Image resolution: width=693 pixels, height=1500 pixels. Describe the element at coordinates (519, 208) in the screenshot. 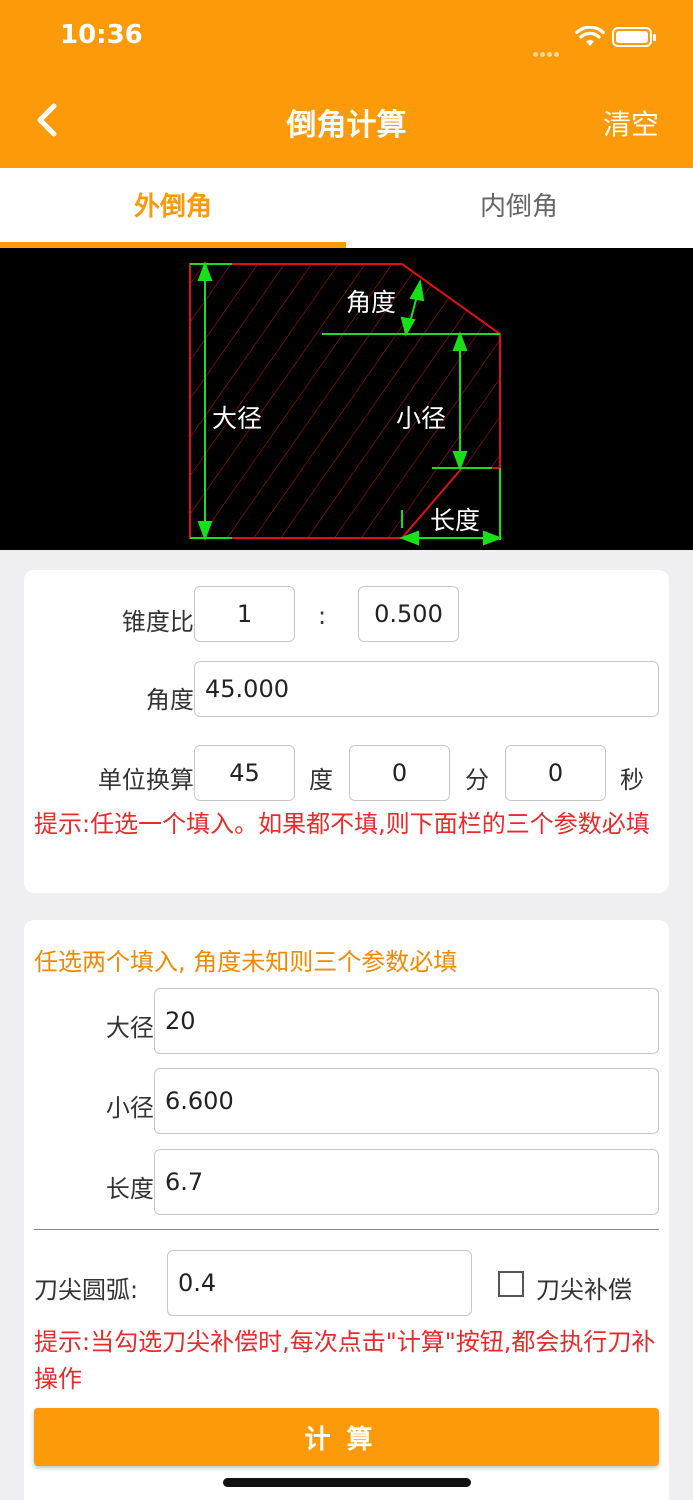

I see `tab-inner-chamfer: 内倒角` at that location.